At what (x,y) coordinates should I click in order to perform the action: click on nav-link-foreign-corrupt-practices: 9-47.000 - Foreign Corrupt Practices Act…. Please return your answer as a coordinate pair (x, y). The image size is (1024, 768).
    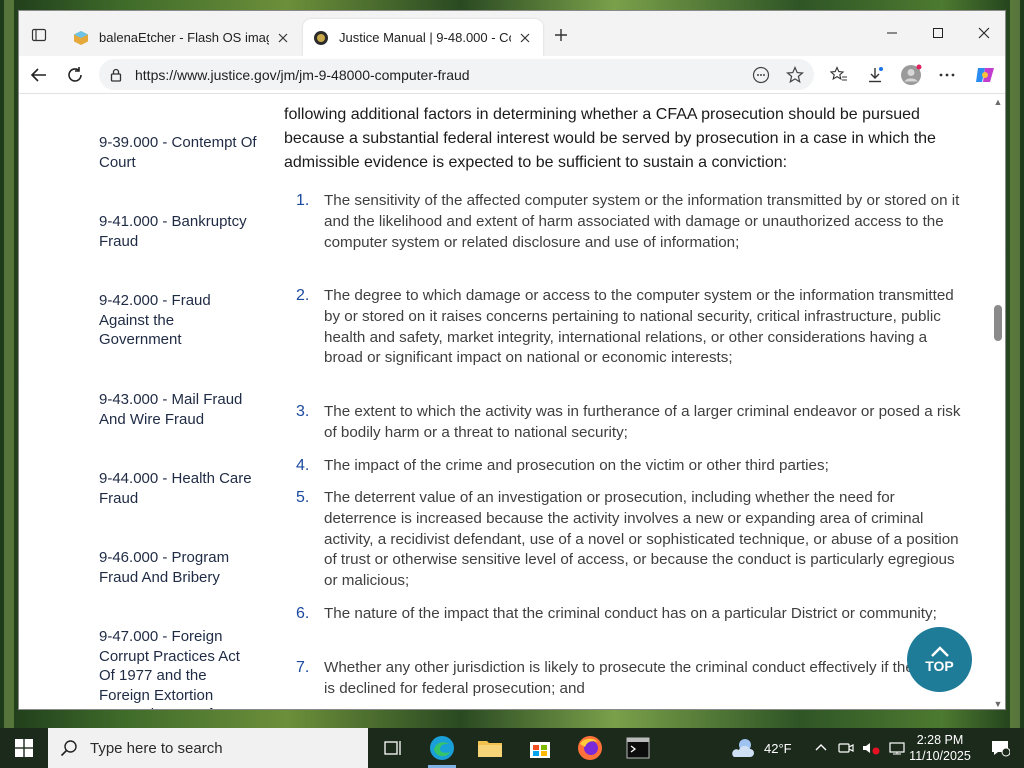
    Looking at the image, I should click on (179, 668).